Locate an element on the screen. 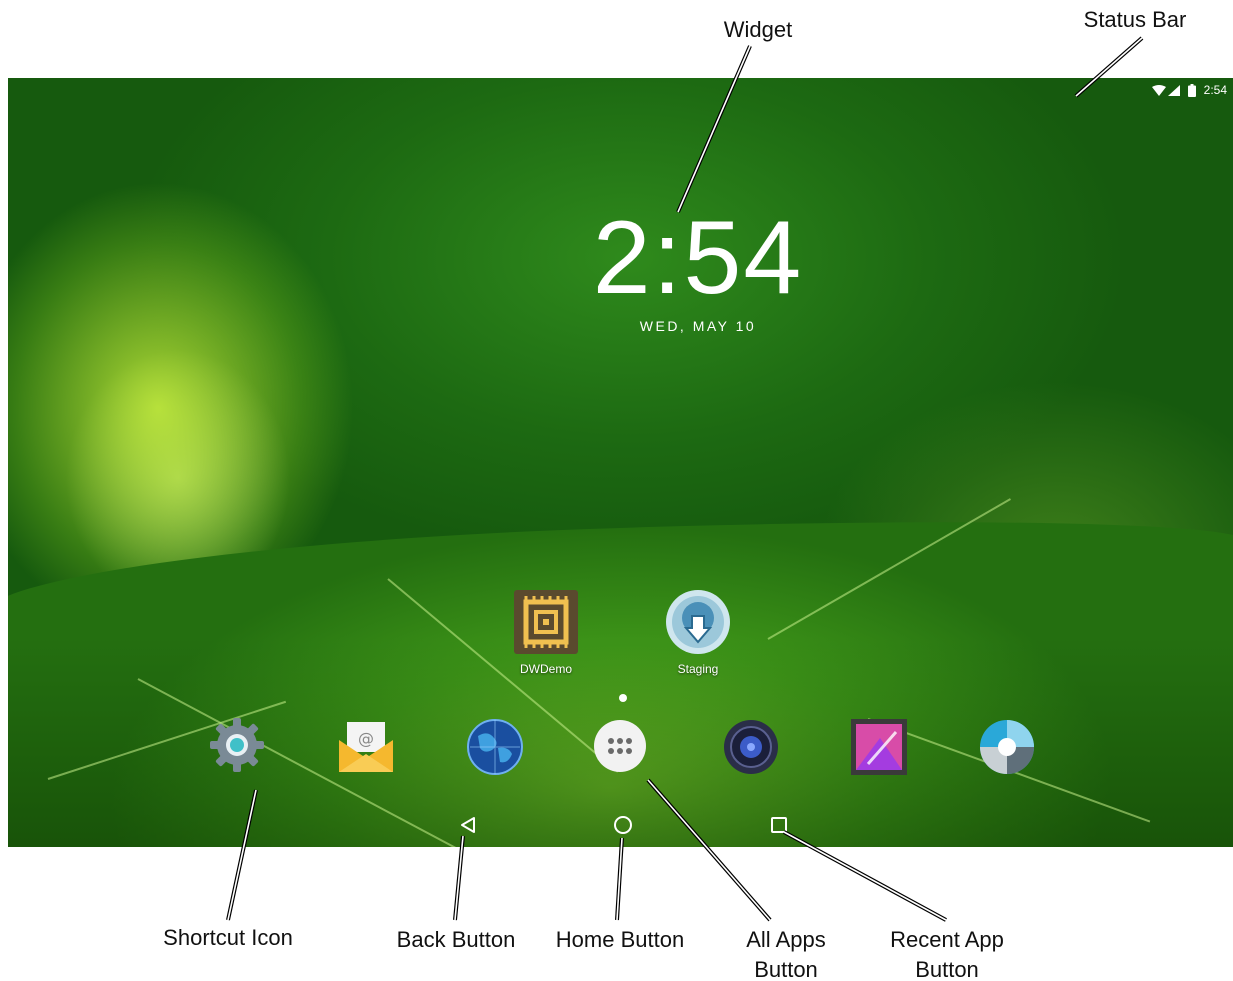  home-button is located at coordinates (623, 825).